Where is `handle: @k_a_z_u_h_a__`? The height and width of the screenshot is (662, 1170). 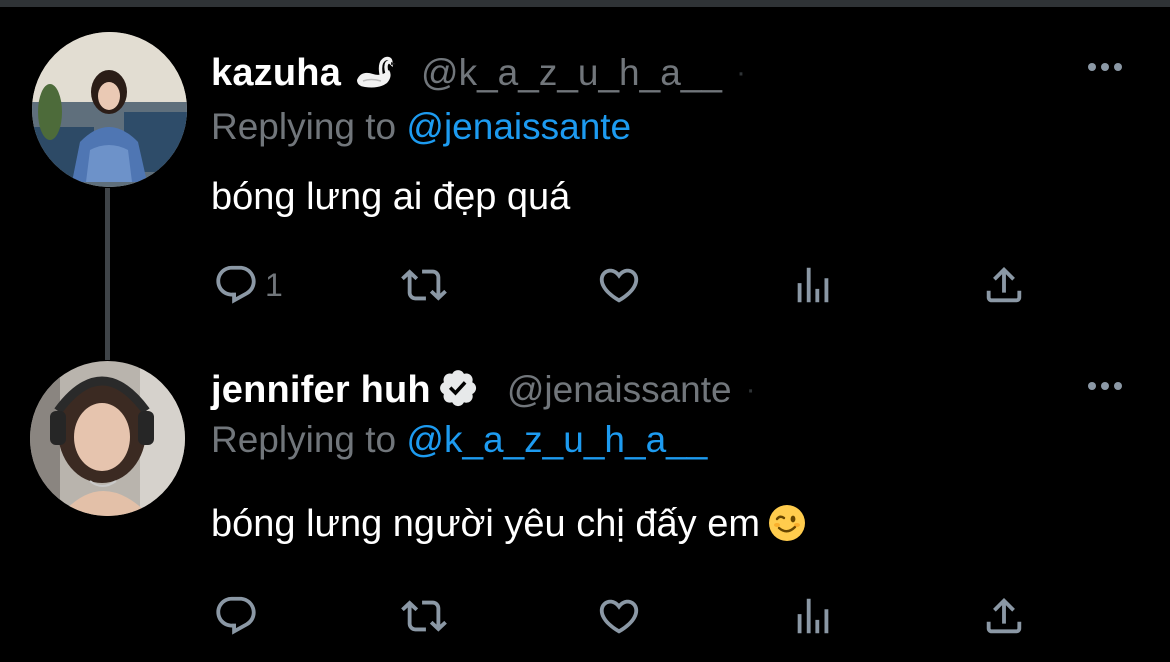
handle: @k_a_z_u_h_a__ is located at coordinates (571, 73).